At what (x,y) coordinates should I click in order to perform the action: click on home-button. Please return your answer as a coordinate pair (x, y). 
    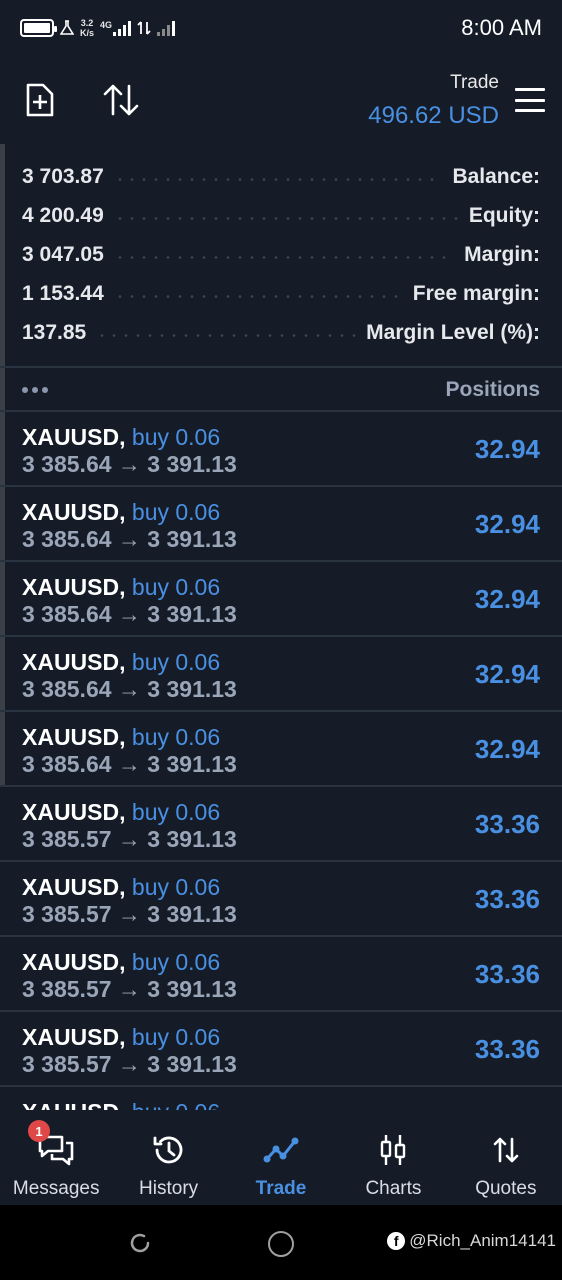
    Looking at the image, I should click on (281, 1244).